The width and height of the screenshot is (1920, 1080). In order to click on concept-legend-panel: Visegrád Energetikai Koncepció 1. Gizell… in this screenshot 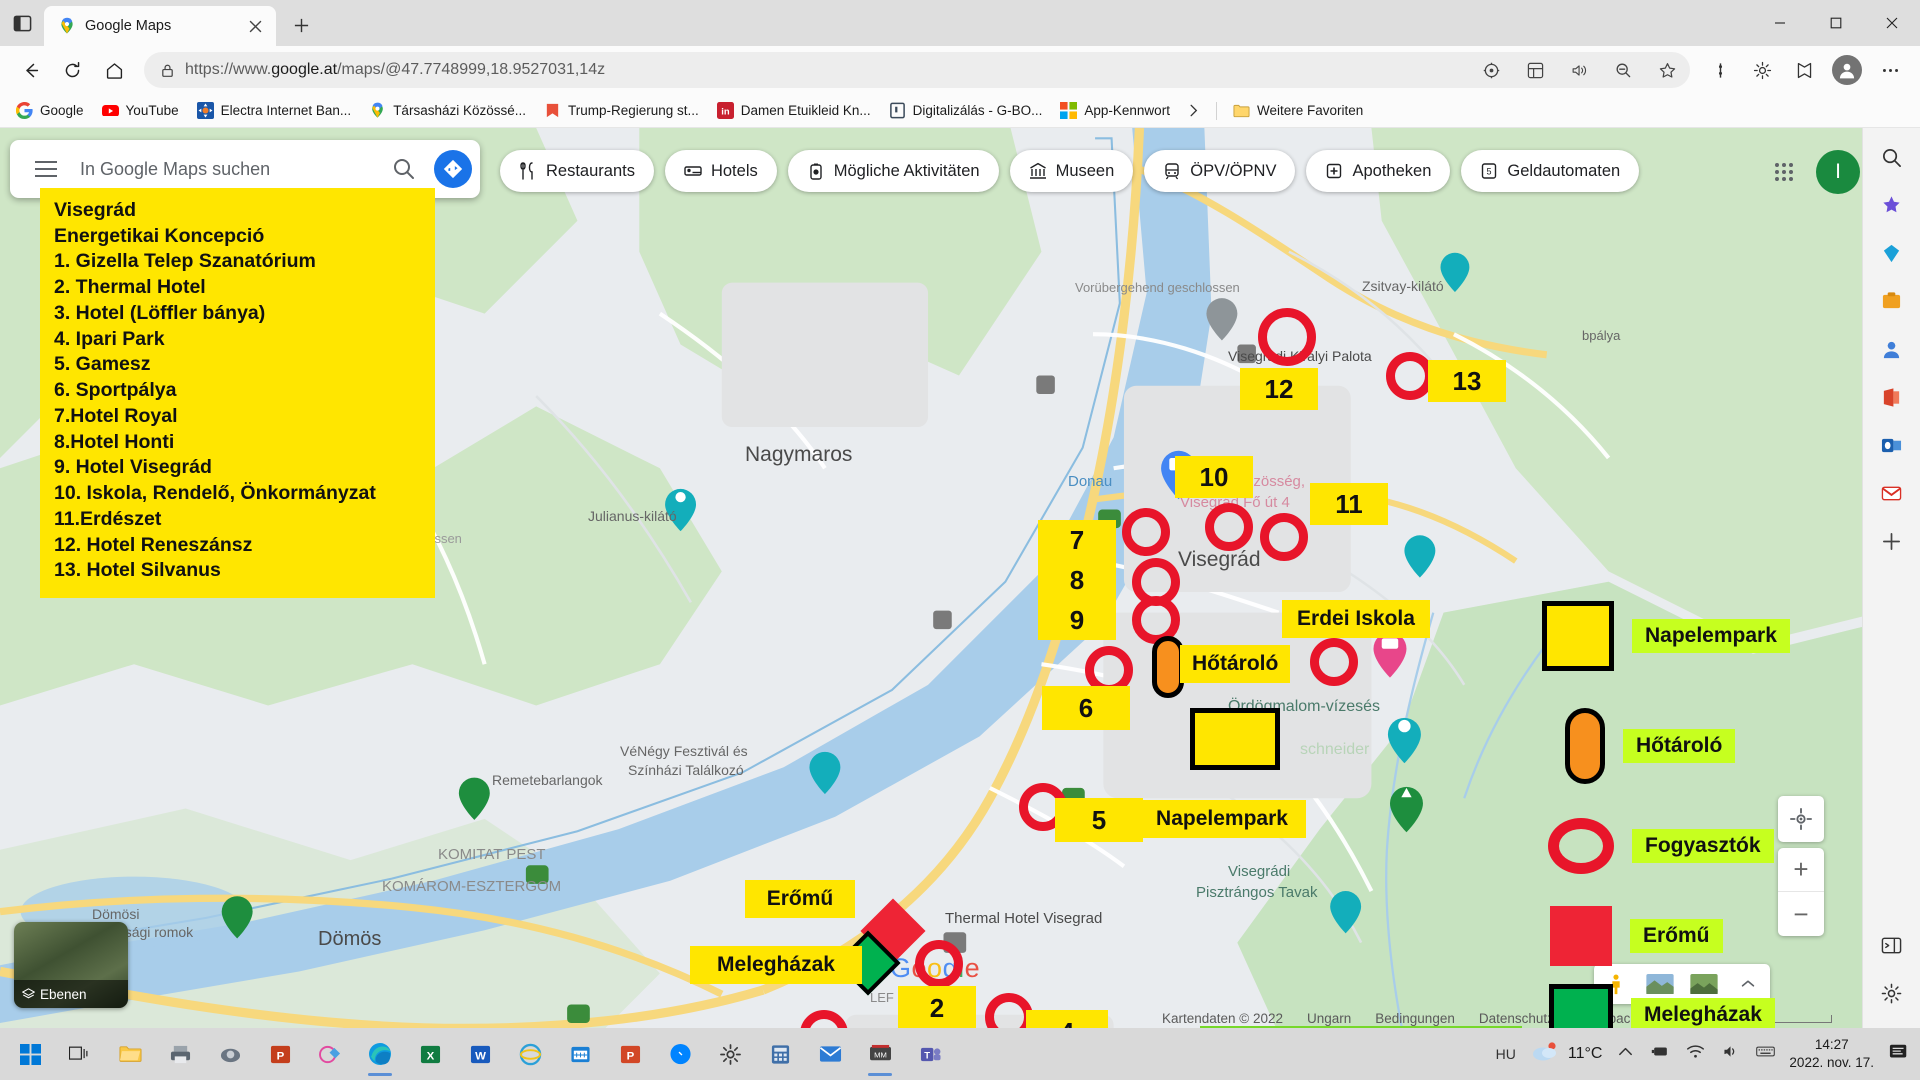, I will do `click(237, 393)`.